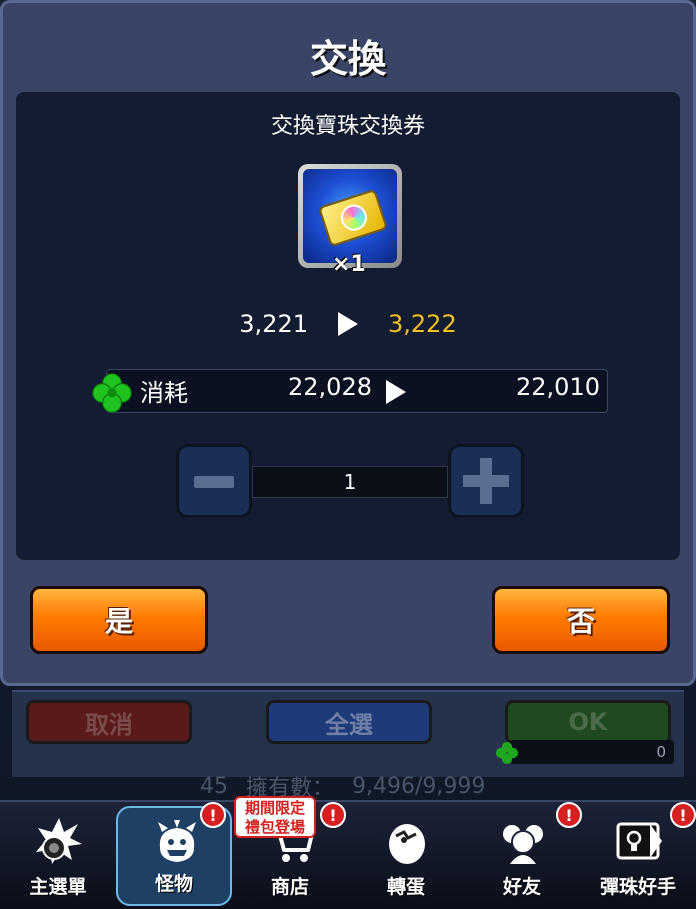  Describe the element at coordinates (419, 786) in the screenshot. I see `owned-count: 9,496/9,999` at that location.